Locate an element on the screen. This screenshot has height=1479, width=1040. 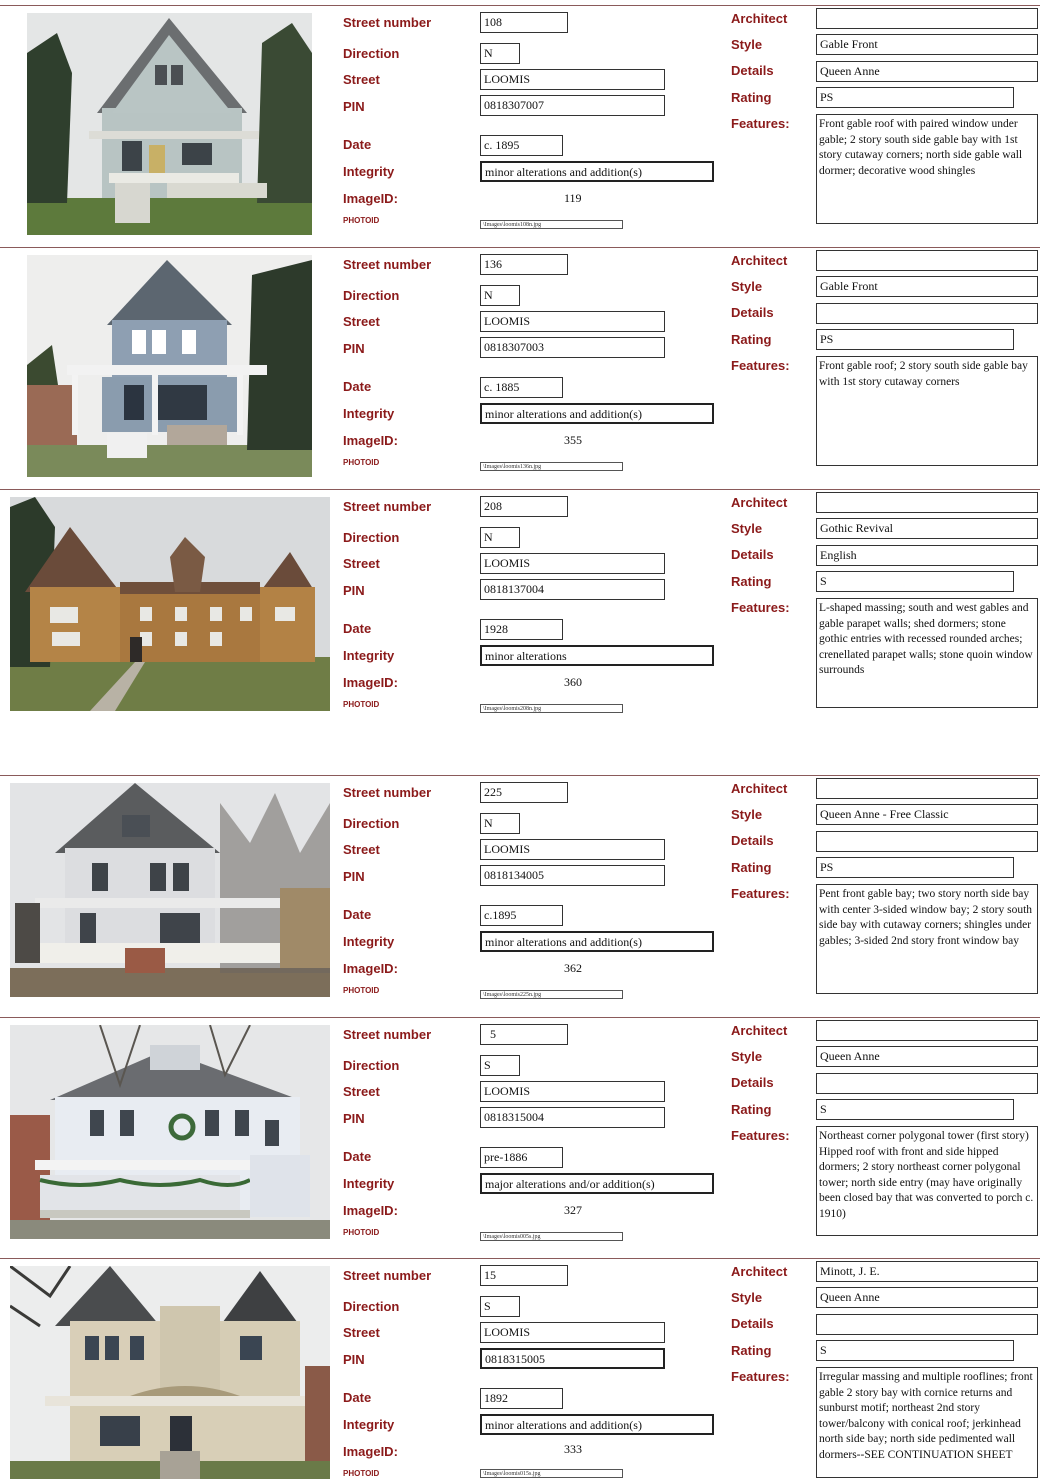
photo-id-field: \Images\loomis136n.jpg is located at coordinates (551, 466).